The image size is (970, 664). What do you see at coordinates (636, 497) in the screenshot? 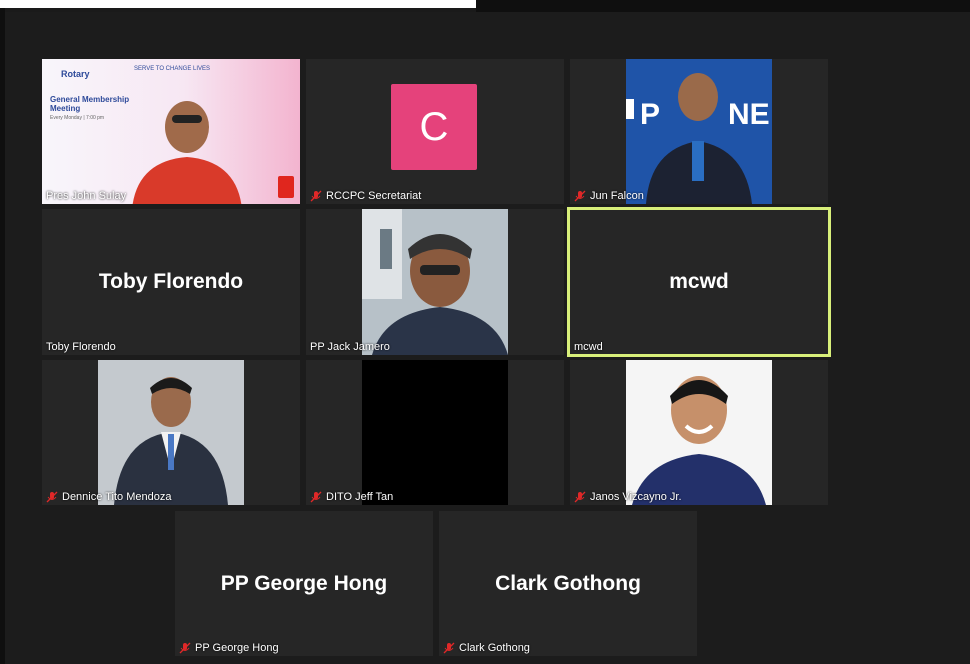
I see `participant-name: Janos Vizcayno Jr.` at bounding box center [636, 497].